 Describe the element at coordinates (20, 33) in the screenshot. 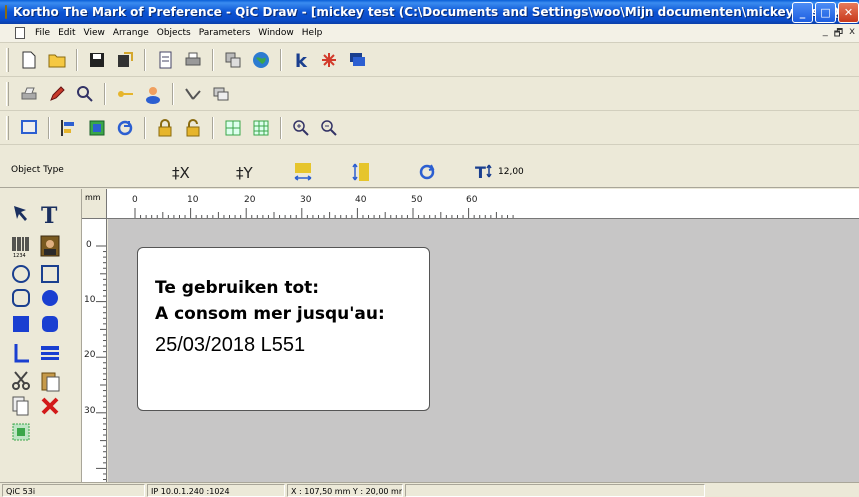

I see `document-icon` at that location.